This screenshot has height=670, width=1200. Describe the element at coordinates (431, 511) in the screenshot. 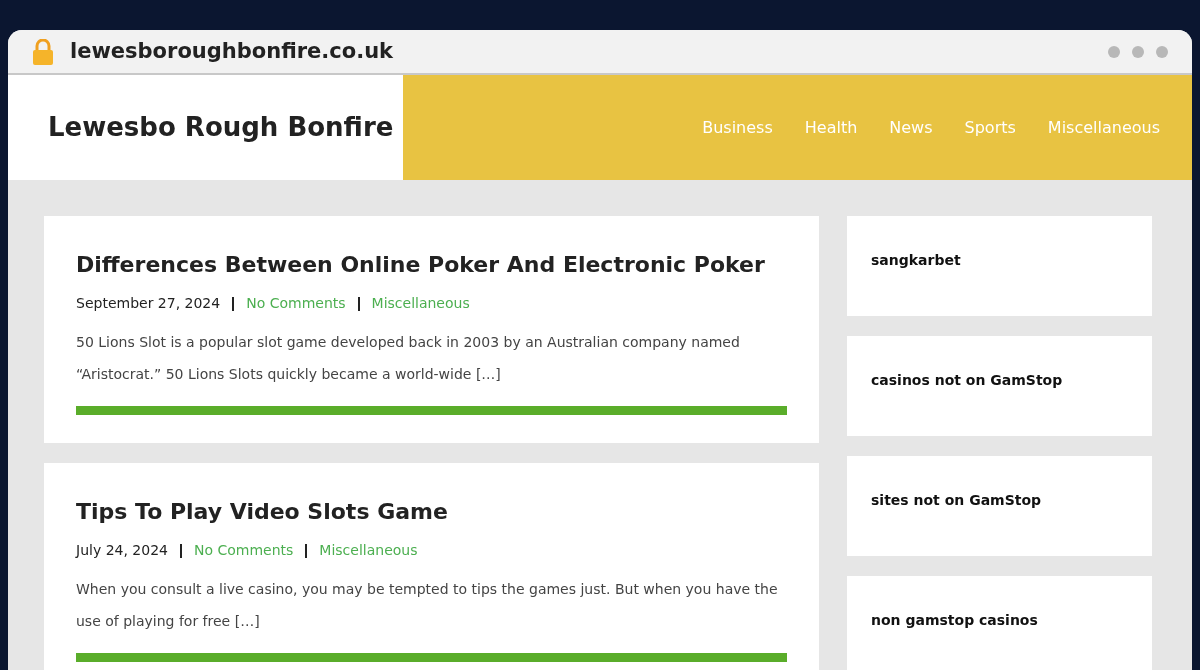

I see `post-title: Tips To Play Video Slots Game` at that location.